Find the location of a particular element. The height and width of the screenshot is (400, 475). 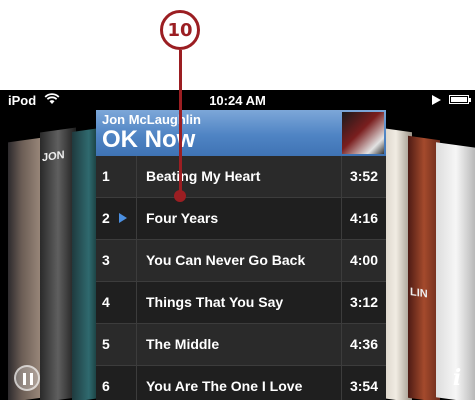

album-cover-text: LIN is located at coordinates (419, 293).